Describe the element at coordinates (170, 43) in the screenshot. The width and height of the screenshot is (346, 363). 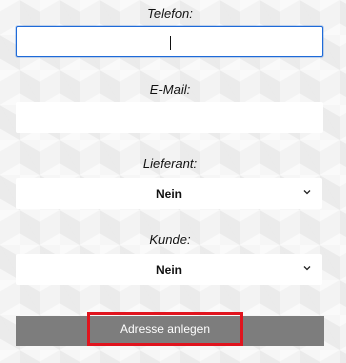
I see `text-cursor` at that location.